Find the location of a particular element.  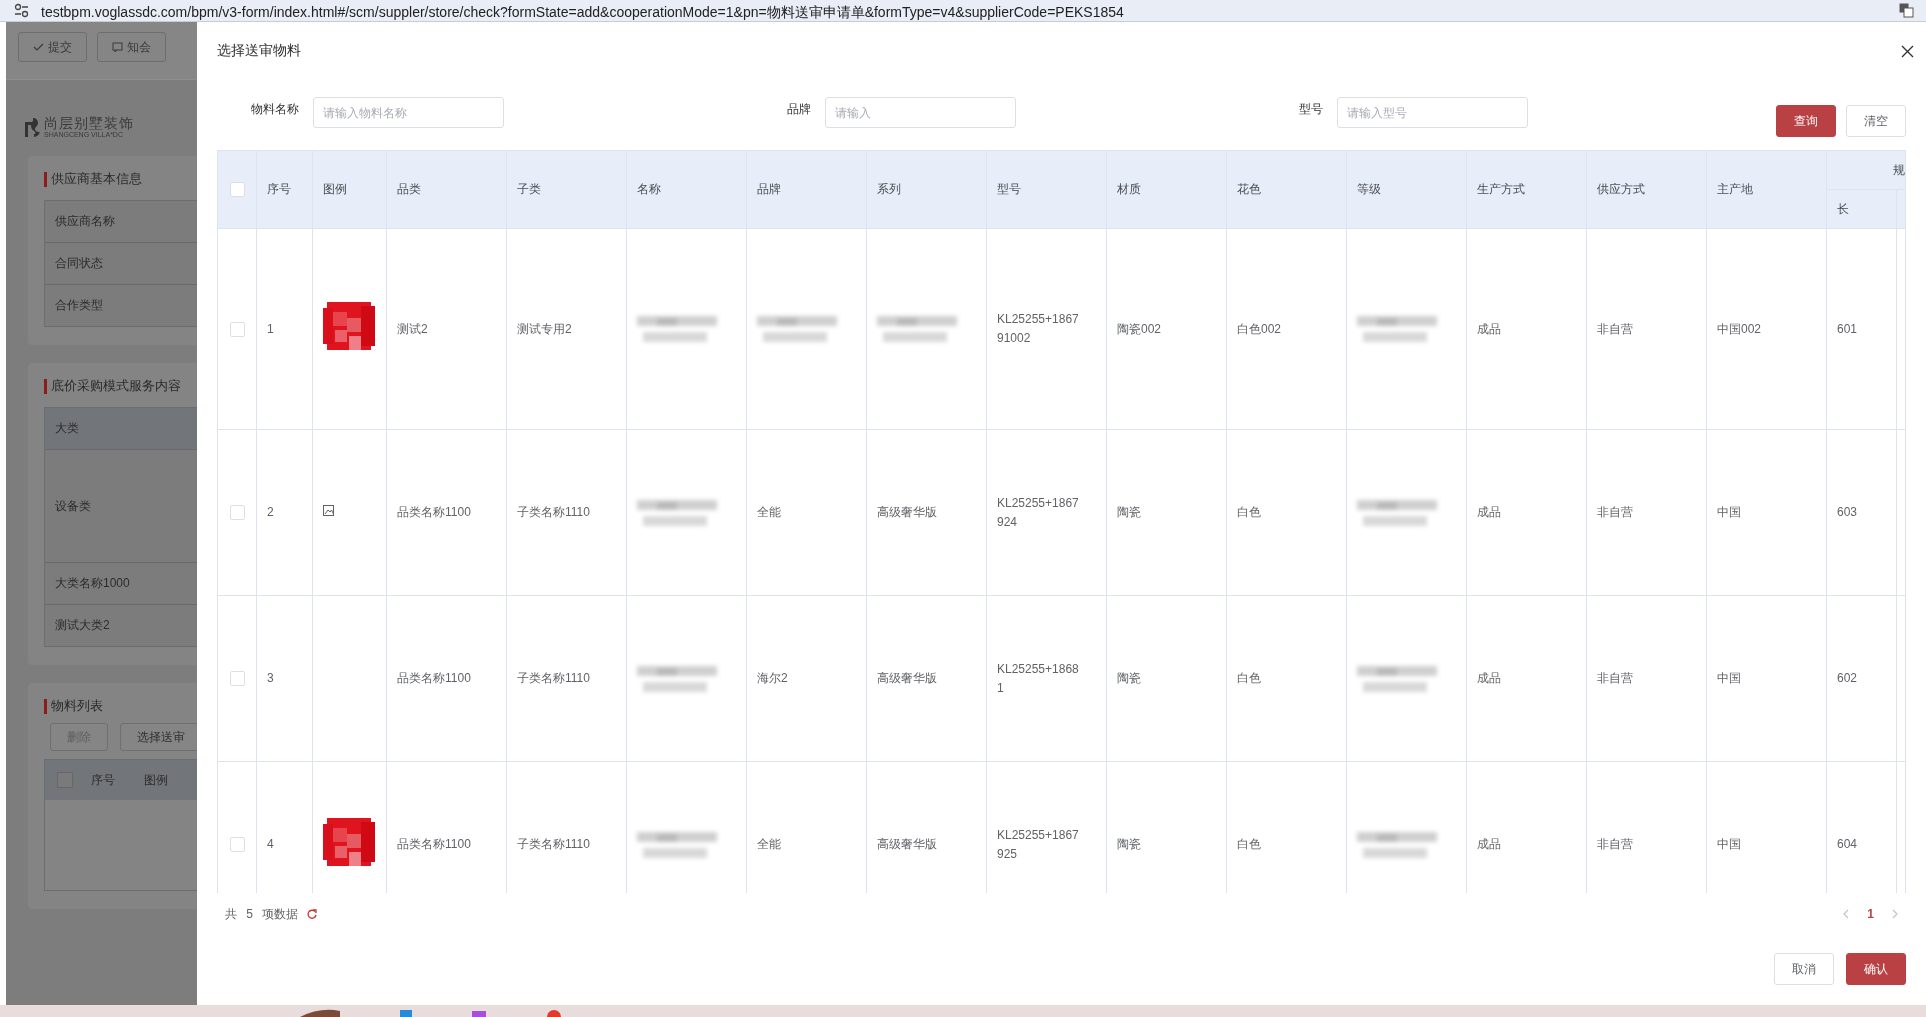

column-header: 材质 is located at coordinates (1166, 189).